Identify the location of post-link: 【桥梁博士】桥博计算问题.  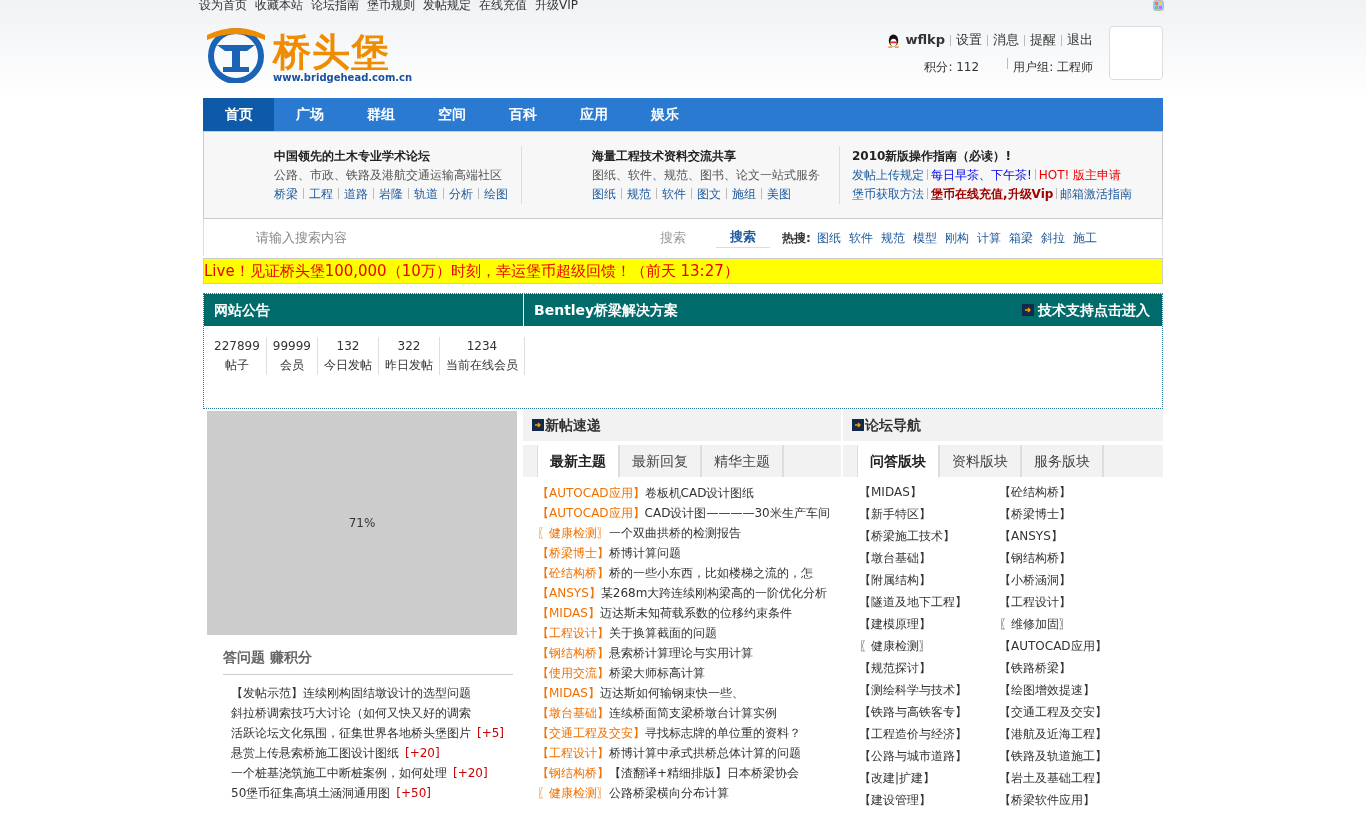
(609, 553).